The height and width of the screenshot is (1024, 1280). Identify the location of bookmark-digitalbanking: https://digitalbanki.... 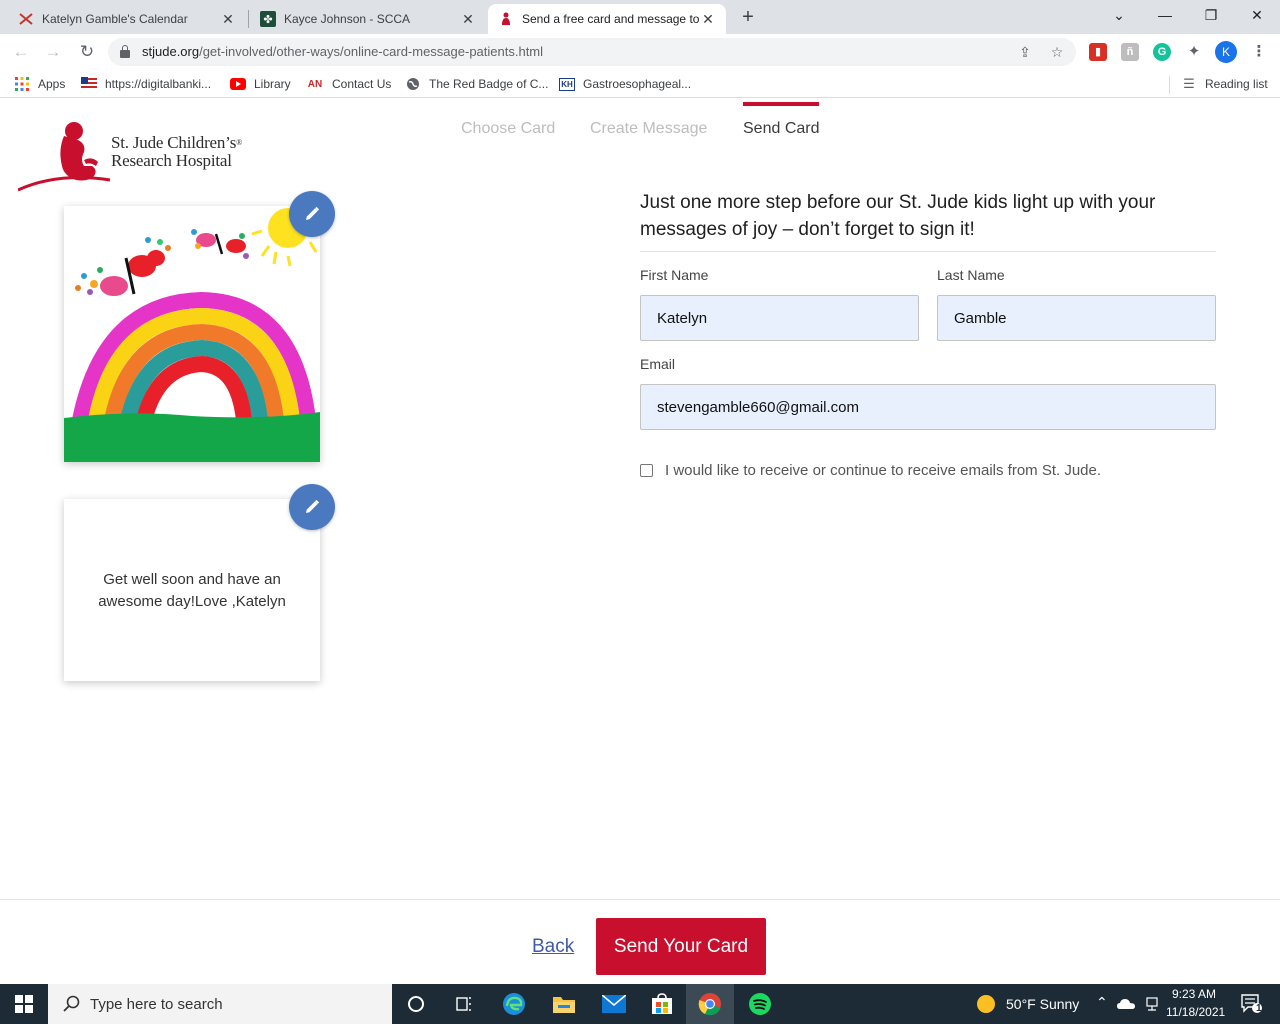
(146, 84).